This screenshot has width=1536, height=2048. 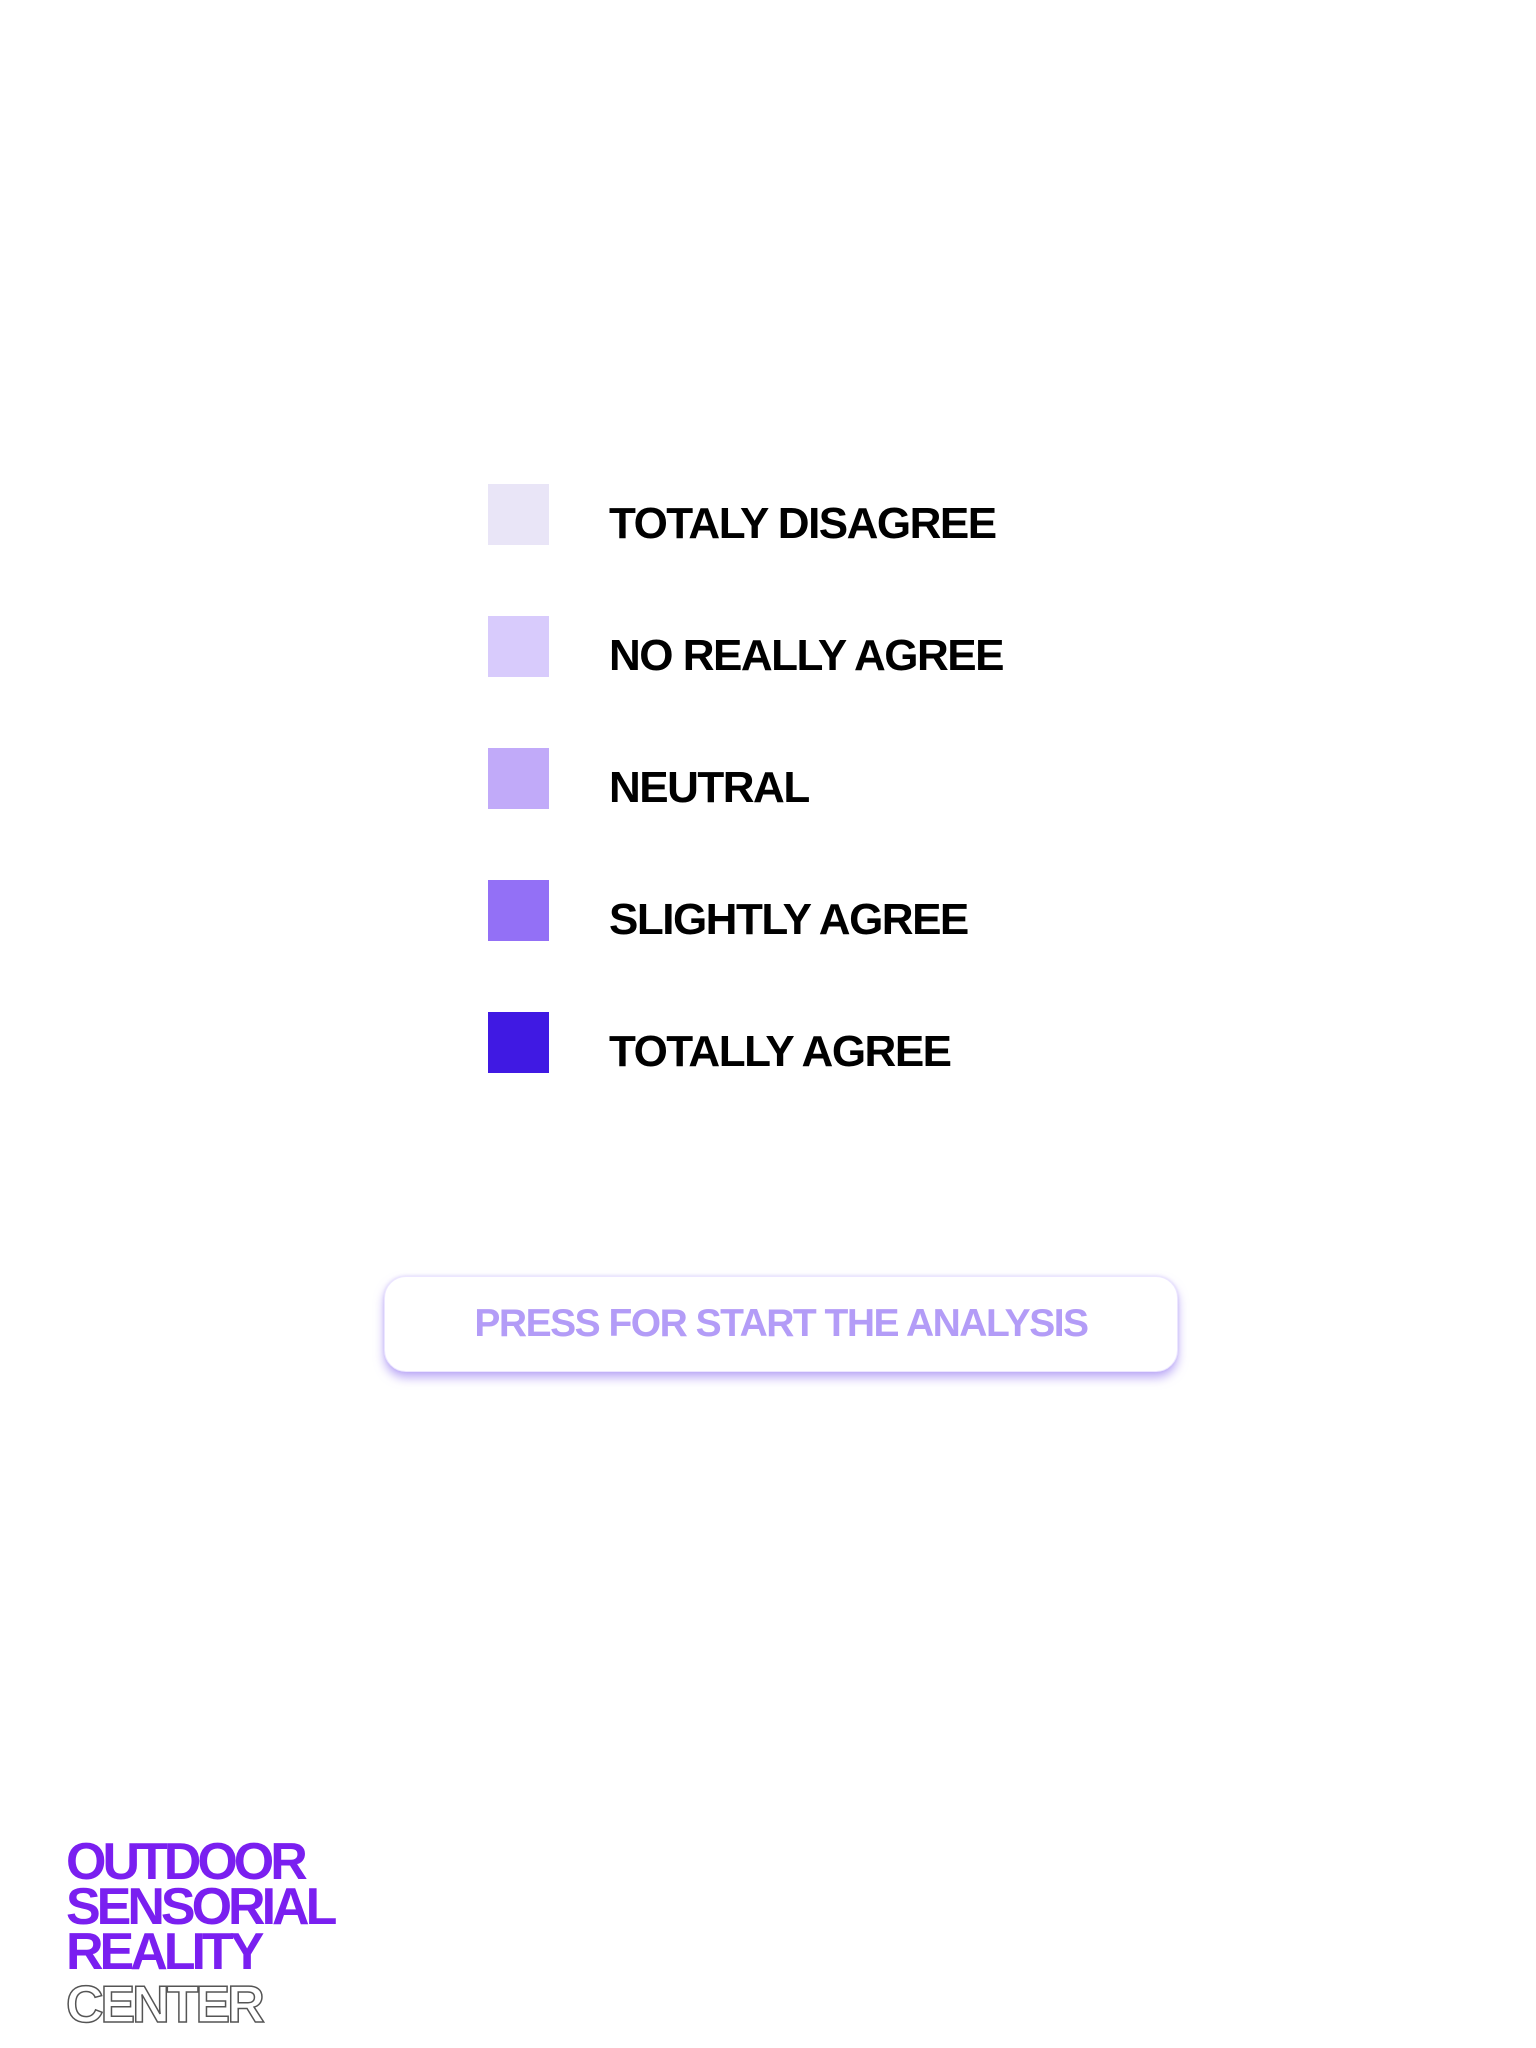 What do you see at coordinates (803, 523) in the screenshot?
I see `legend-label-totaly-disagree: TOTALY DISAGREE` at bounding box center [803, 523].